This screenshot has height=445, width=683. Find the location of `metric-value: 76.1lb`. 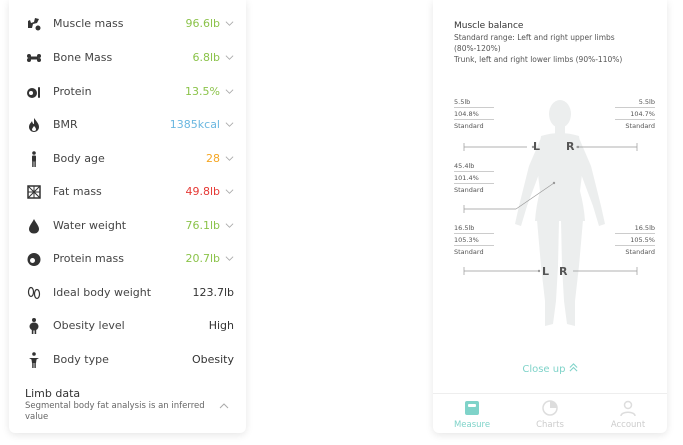

metric-value: 76.1lb is located at coordinates (202, 225).